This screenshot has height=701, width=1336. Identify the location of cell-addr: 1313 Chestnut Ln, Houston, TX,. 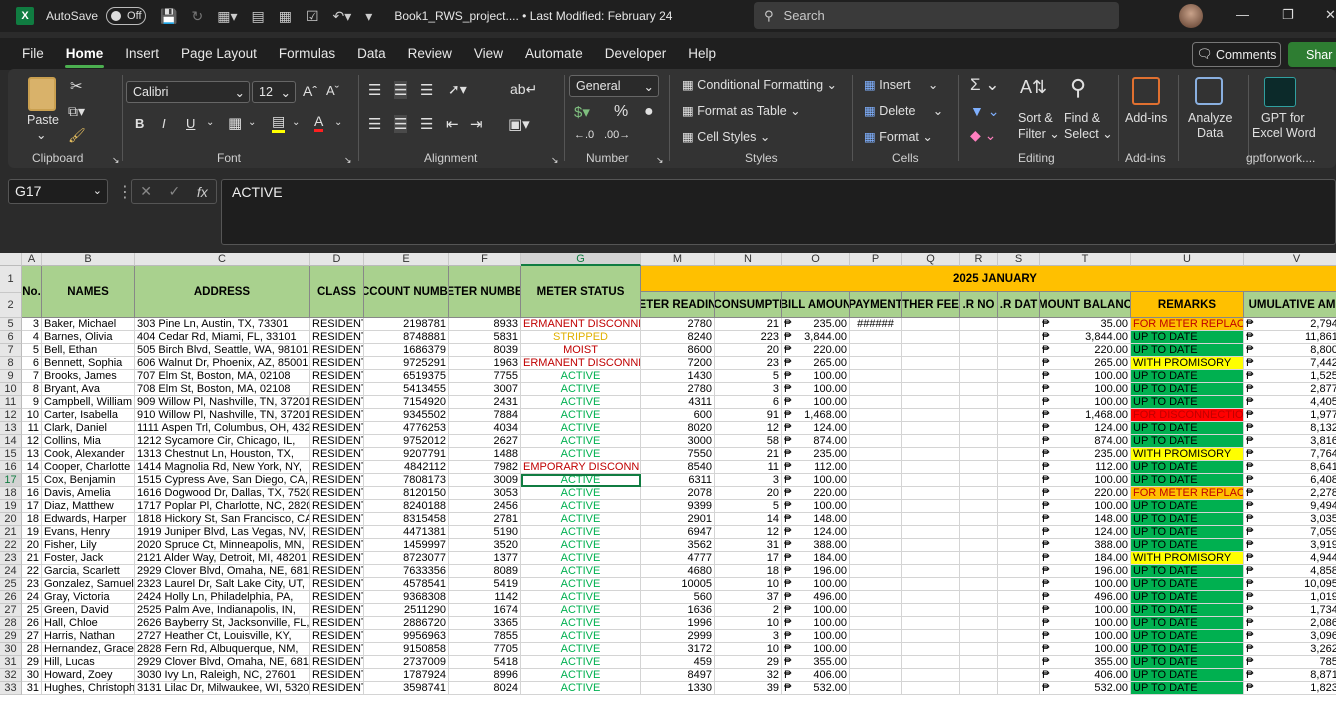
(222, 454).